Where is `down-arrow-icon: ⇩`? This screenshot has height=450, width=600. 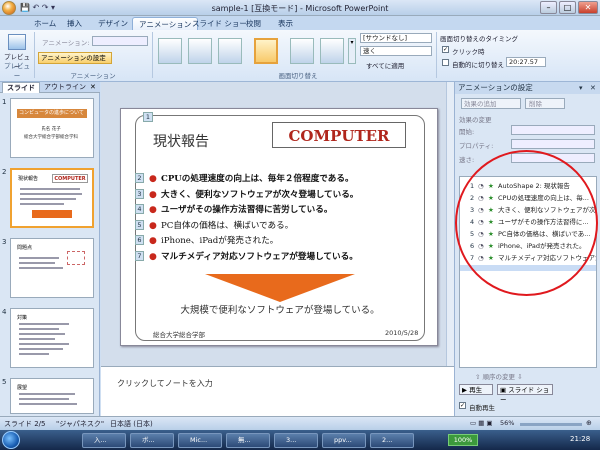
down-arrow-icon: ⇩ is located at coordinates (519, 377).